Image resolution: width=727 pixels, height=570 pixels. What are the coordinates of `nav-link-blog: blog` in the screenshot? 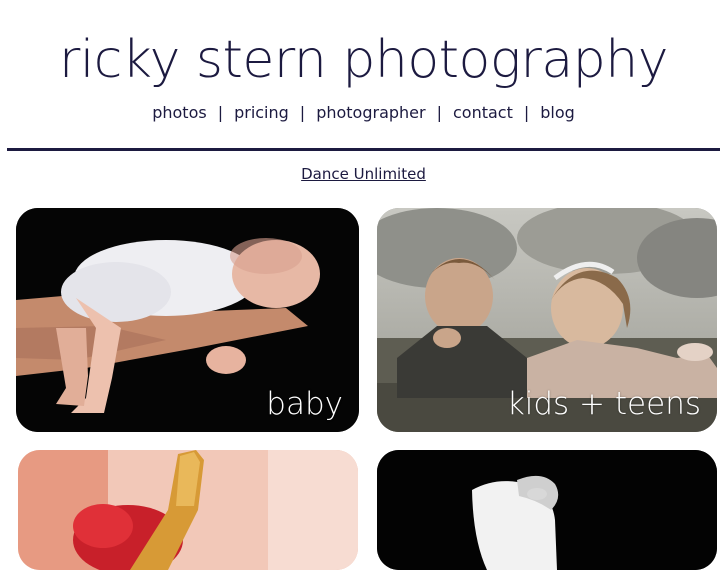 It's located at (557, 112).